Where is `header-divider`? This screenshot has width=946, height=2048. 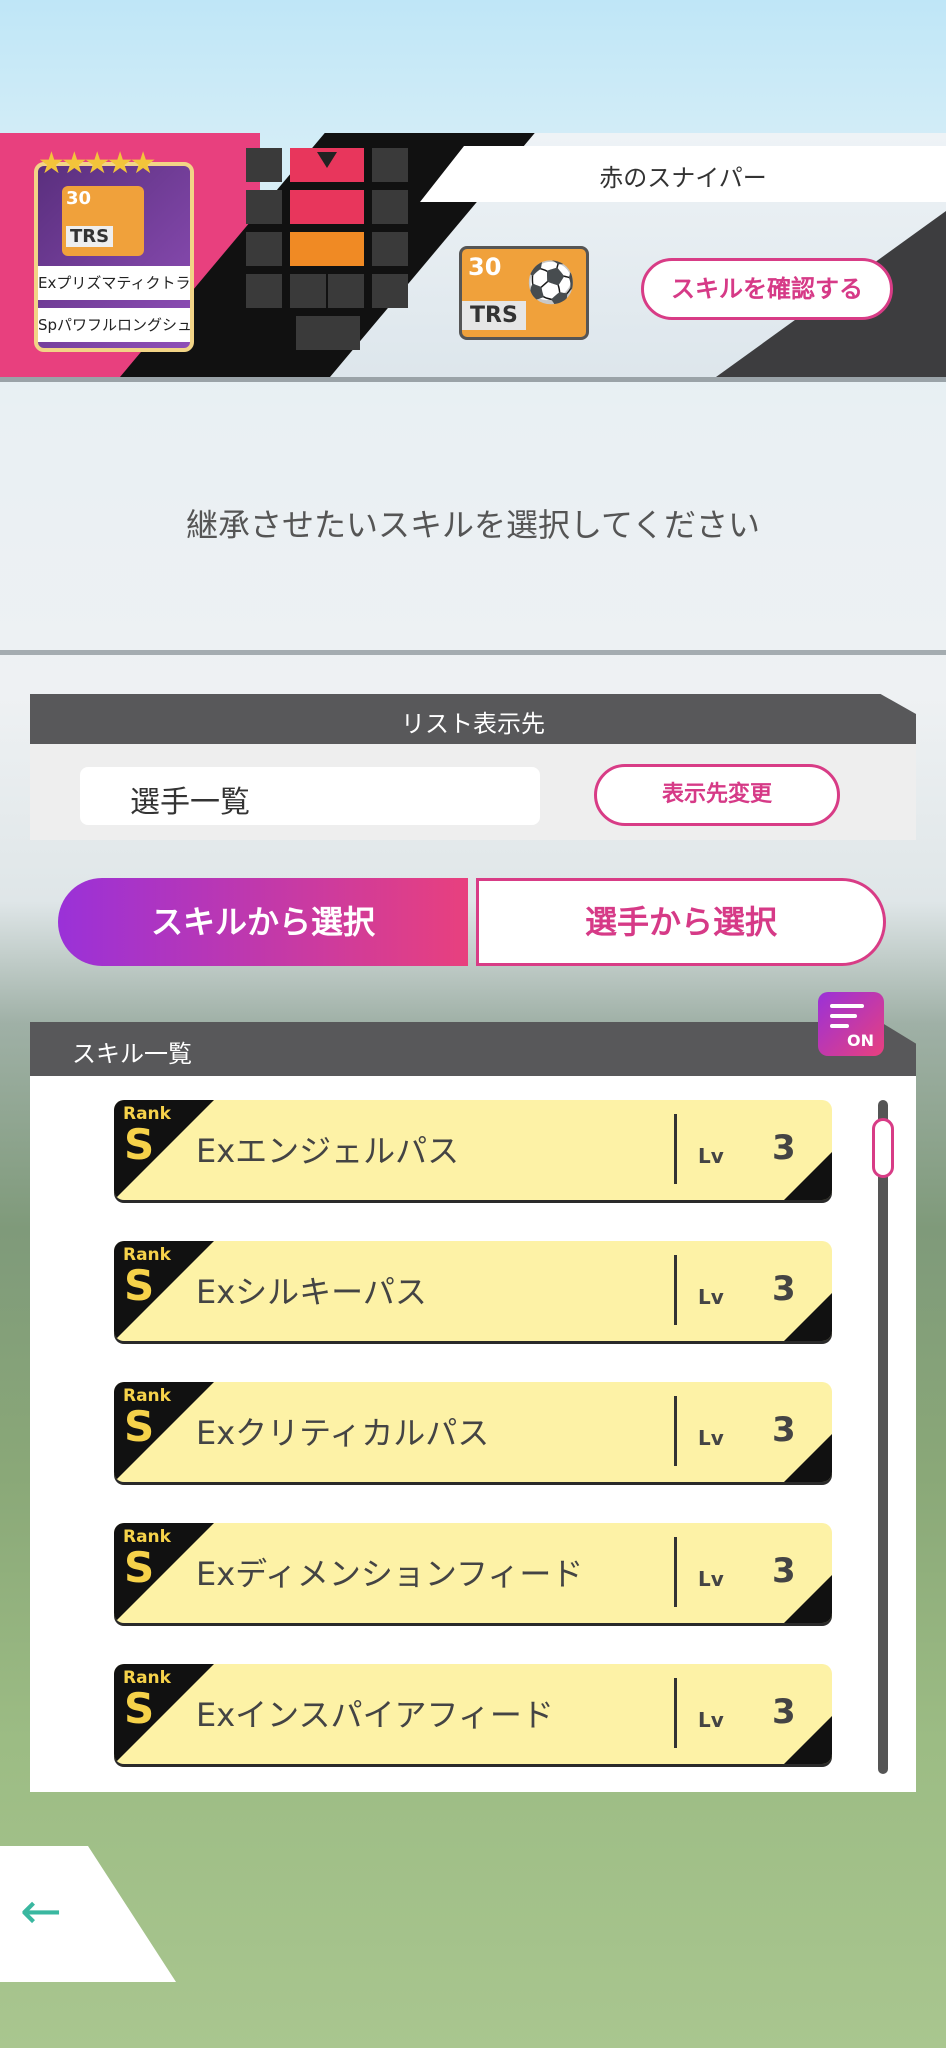
header-divider is located at coordinates (473, 379).